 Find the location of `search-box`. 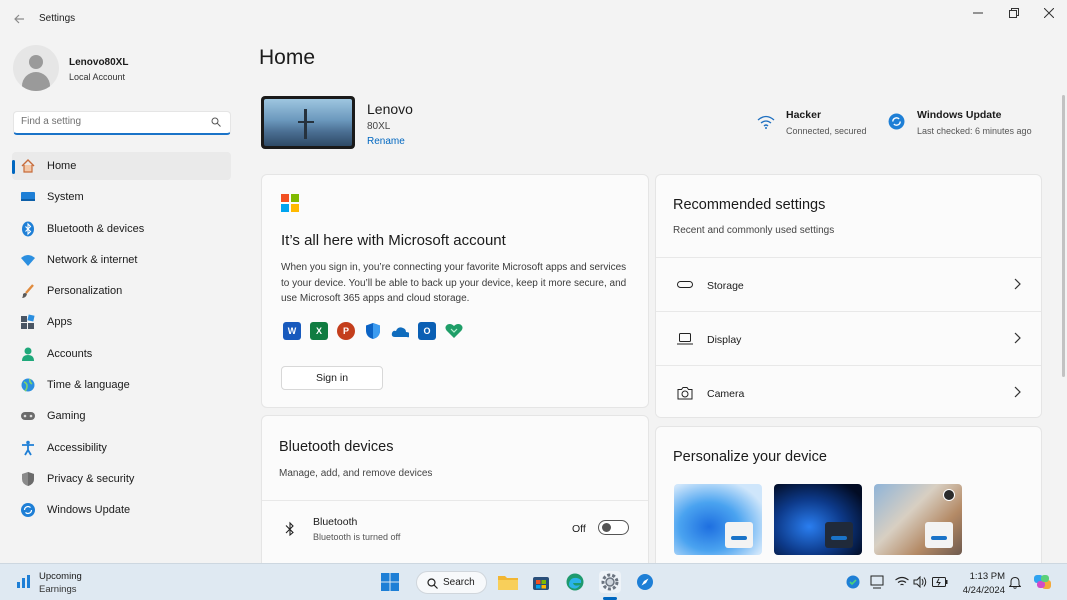

search-box is located at coordinates (122, 123).